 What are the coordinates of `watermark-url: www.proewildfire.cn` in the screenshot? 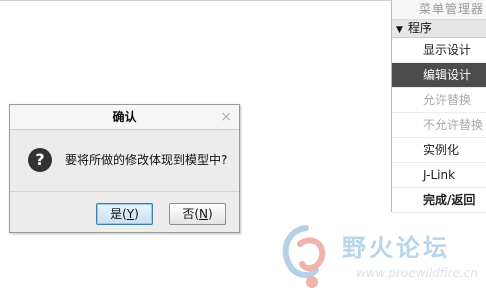 It's located at (417, 273).